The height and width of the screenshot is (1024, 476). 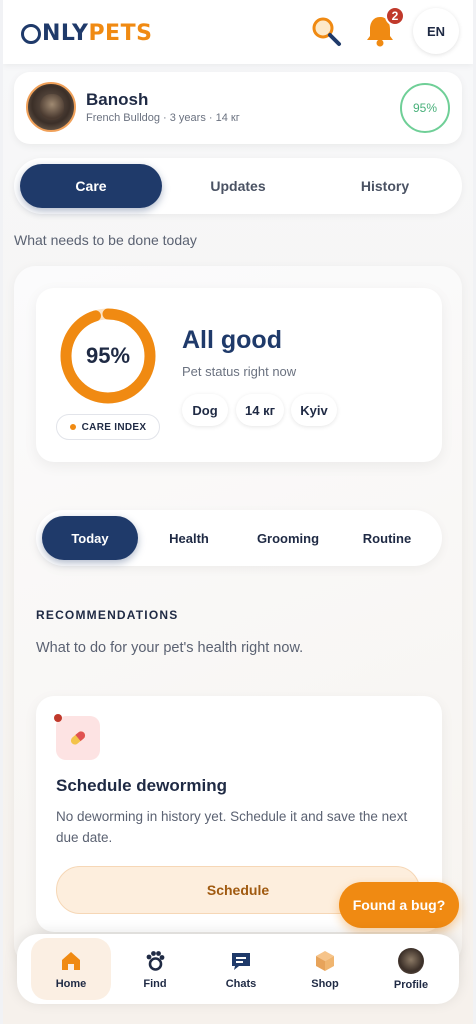 I want to click on care-dot-icon, so click(x=72, y=427).